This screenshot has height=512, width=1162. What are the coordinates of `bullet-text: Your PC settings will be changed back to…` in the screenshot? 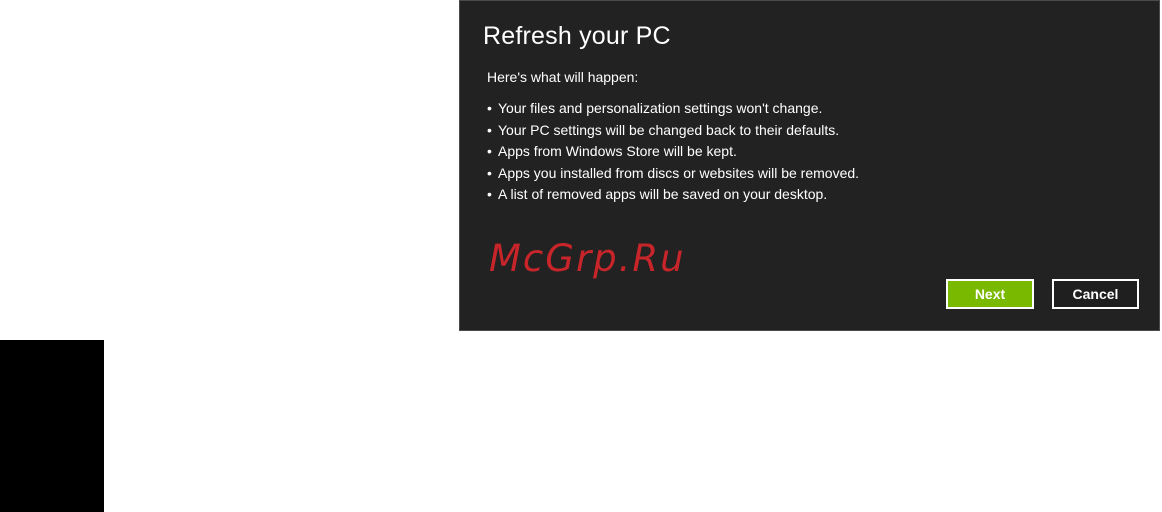 It's located at (669, 129).